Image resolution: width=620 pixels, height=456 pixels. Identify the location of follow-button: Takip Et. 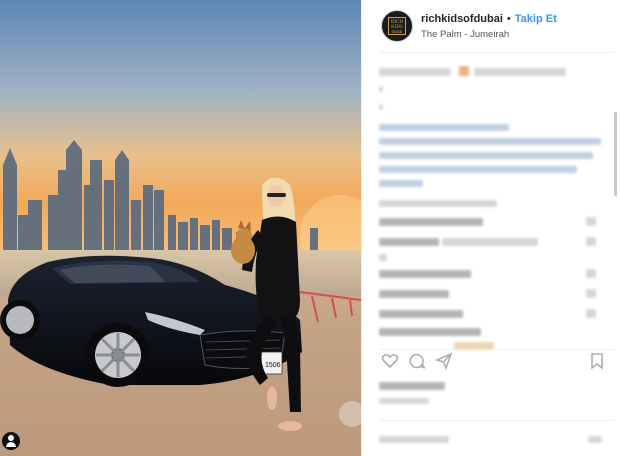
(536, 19).